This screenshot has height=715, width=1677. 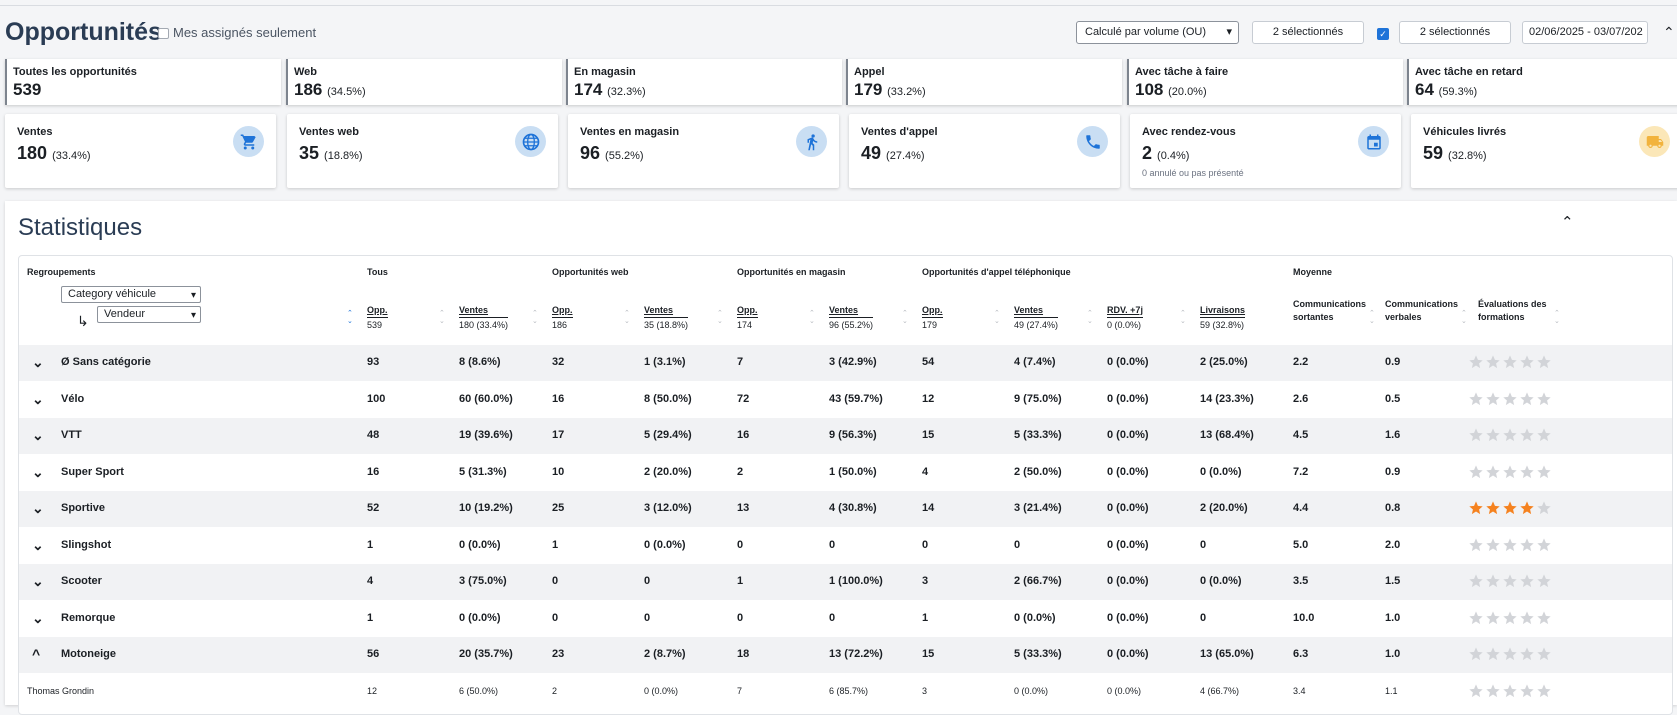 I want to click on selection-button-1: 2 sélectionnés, so click(x=1308, y=32).